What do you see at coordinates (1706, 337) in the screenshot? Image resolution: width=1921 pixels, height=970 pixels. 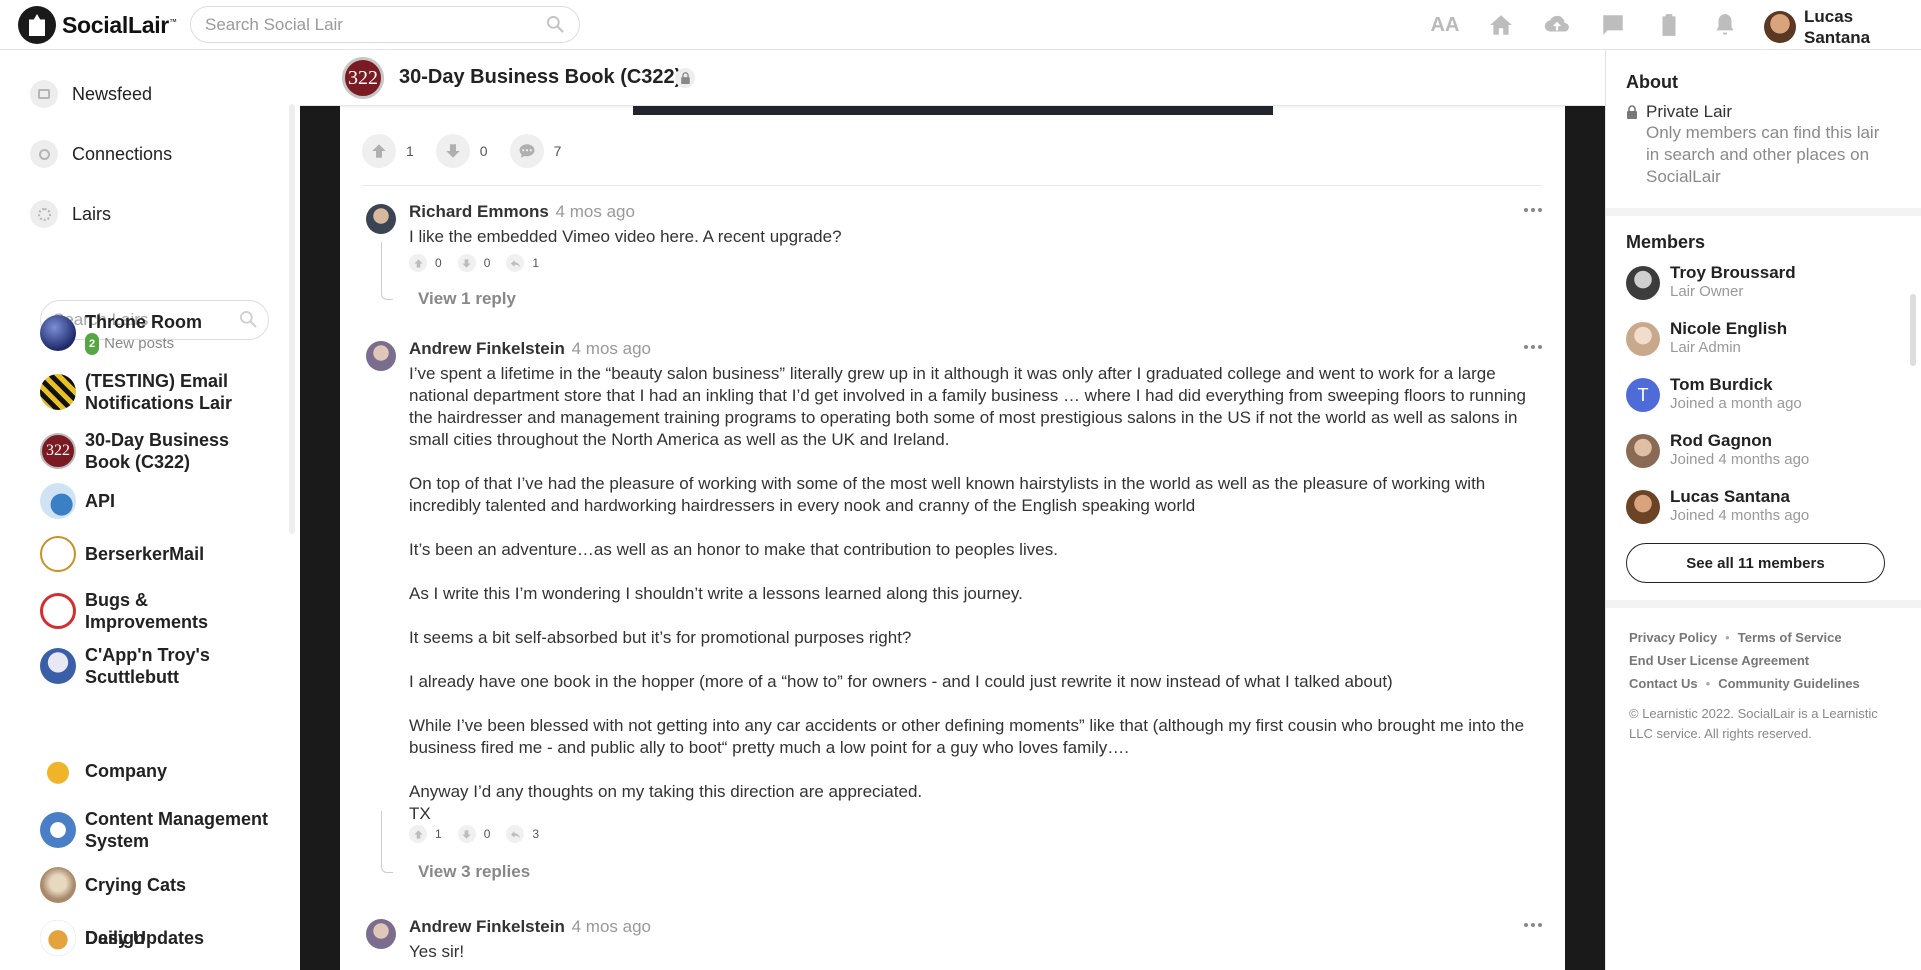 I see `member-item: Nicole English Lair Admin` at bounding box center [1706, 337].